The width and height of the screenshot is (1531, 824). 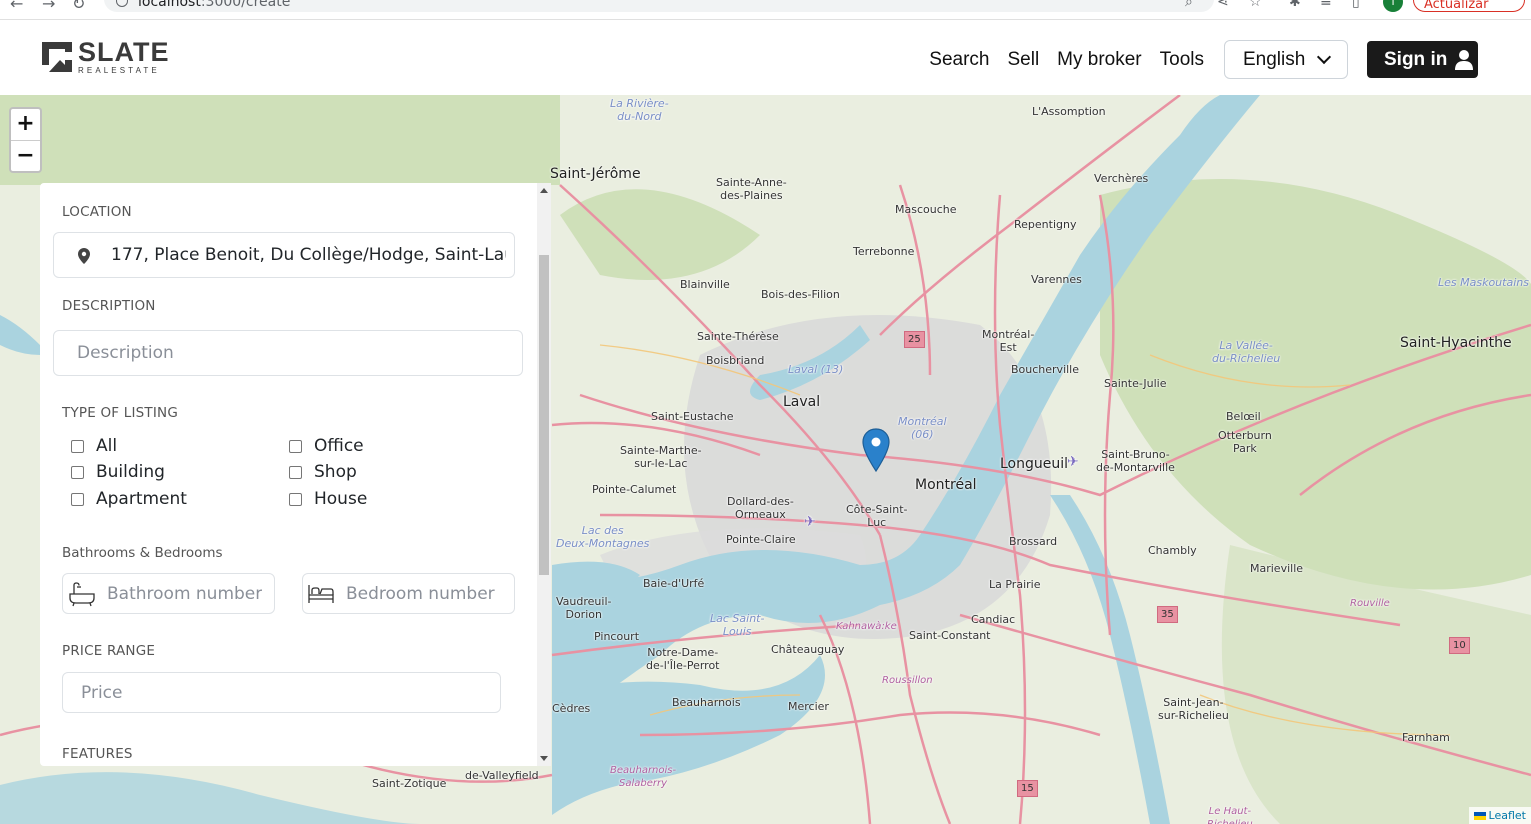 I want to click on panel-scrollbar, so click(x=544, y=474).